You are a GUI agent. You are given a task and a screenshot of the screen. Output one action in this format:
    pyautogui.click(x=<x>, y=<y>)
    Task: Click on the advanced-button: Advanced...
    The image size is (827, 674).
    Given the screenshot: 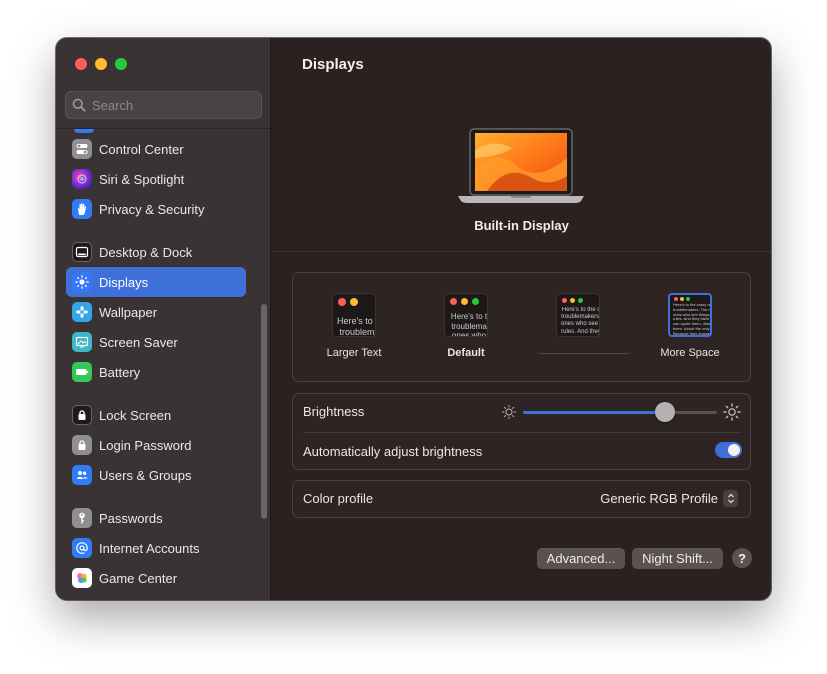 What is the action you would take?
    pyautogui.click(x=581, y=558)
    